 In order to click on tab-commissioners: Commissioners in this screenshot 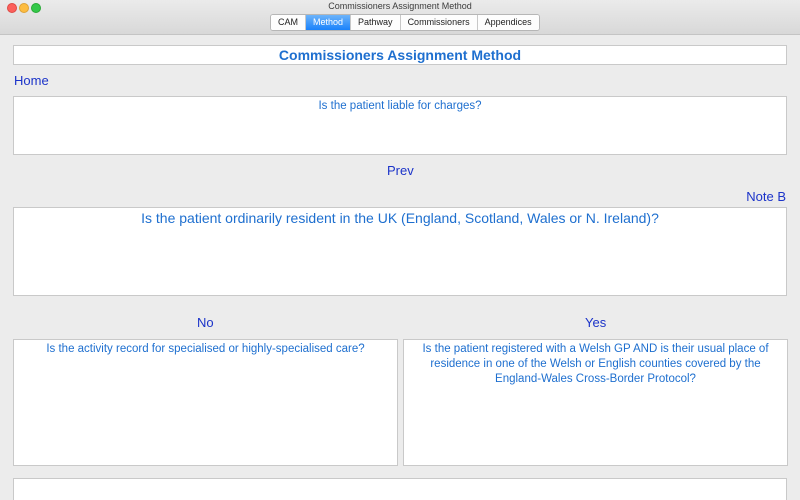, I will do `click(439, 22)`.